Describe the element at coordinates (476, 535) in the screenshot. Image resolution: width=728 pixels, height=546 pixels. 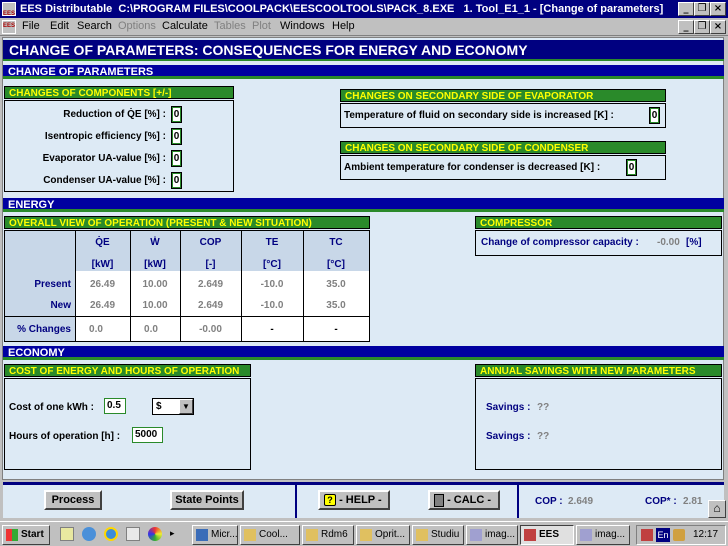
I see `image-icon` at that location.